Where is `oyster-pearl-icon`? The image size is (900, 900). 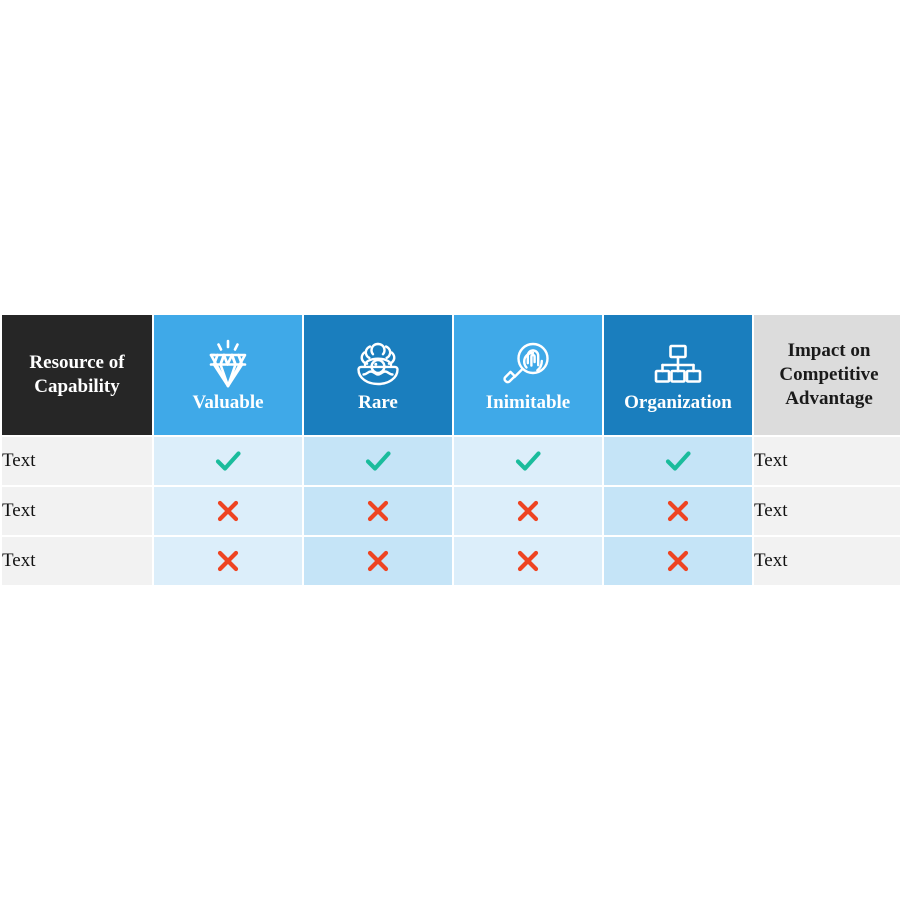 oyster-pearl-icon is located at coordinates (378, 365).